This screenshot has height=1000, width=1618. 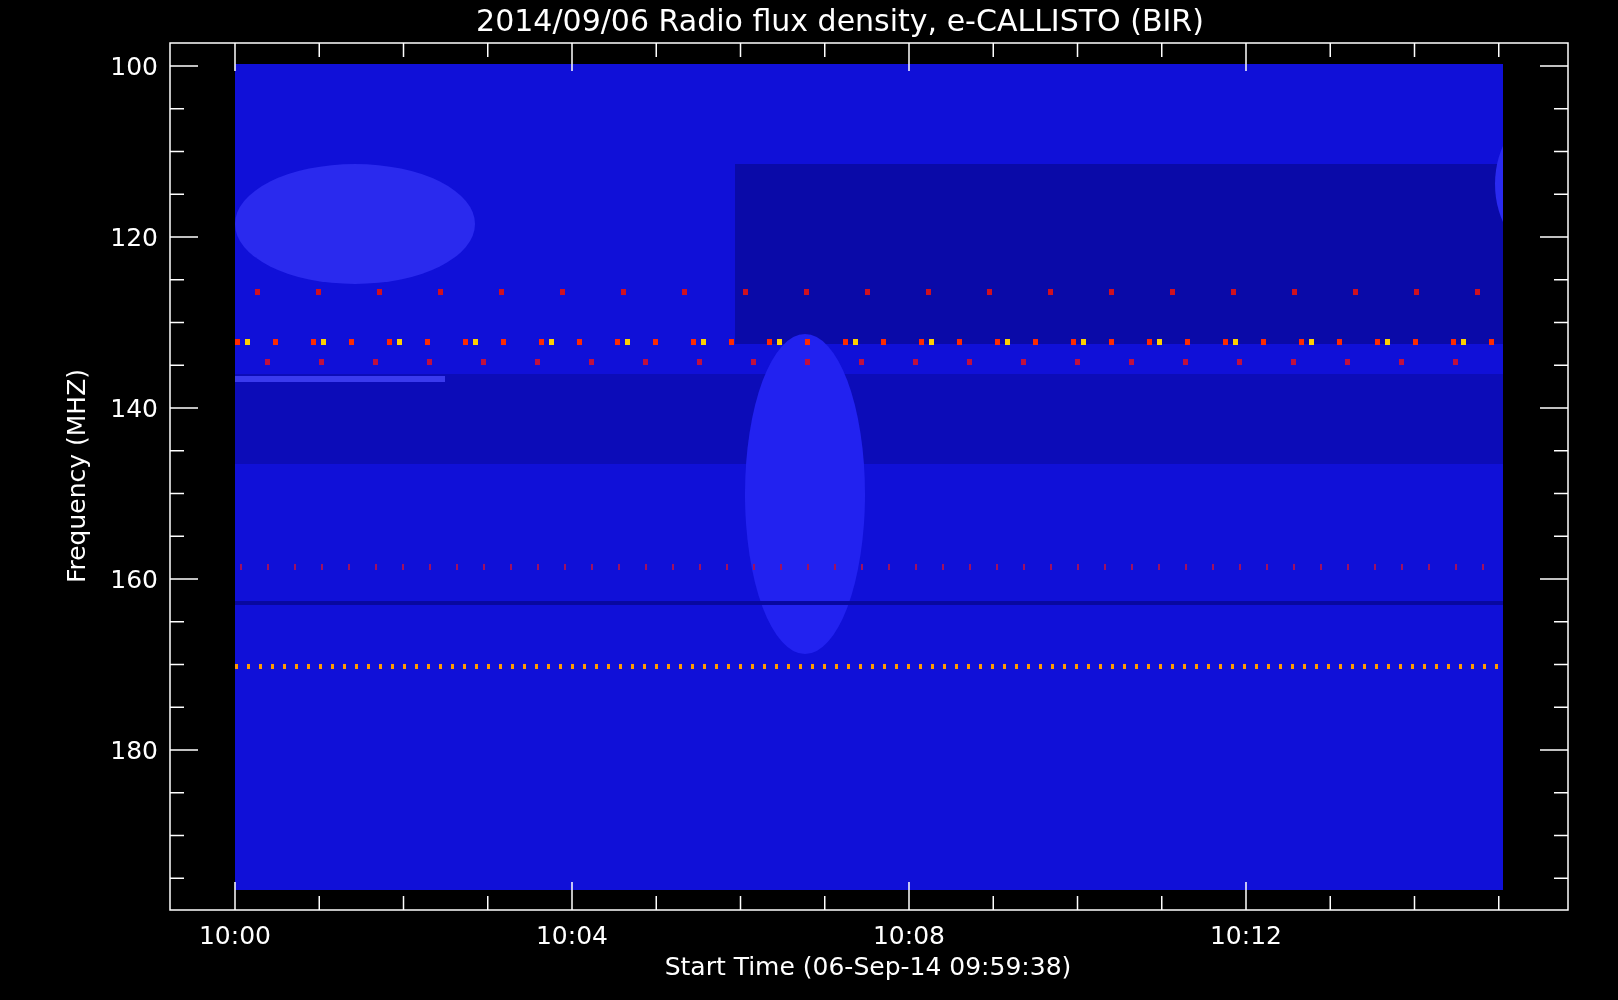 I want to click on x-tick-label: 10:12, so click(x=1246, y=935).